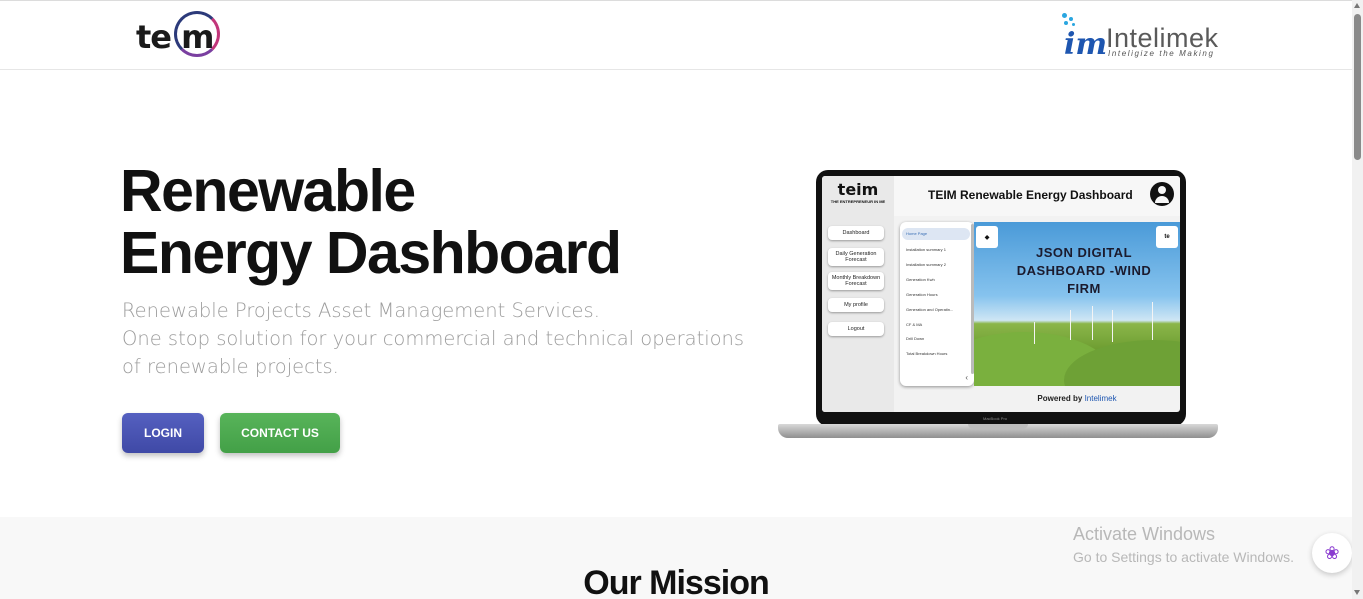 The image size is (1363, 599). I want to click on list-item: Total Breakdown Hours, so click(927, 353).